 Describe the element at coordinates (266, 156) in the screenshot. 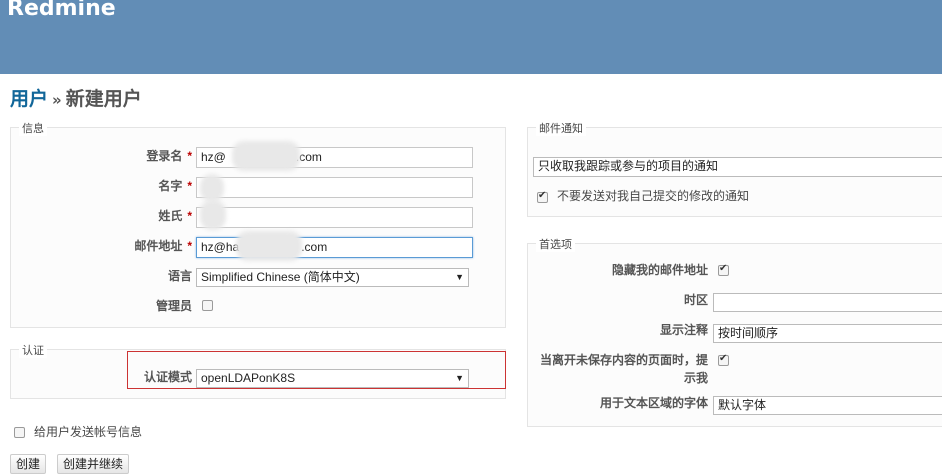

I see `login-redaction` at that location.